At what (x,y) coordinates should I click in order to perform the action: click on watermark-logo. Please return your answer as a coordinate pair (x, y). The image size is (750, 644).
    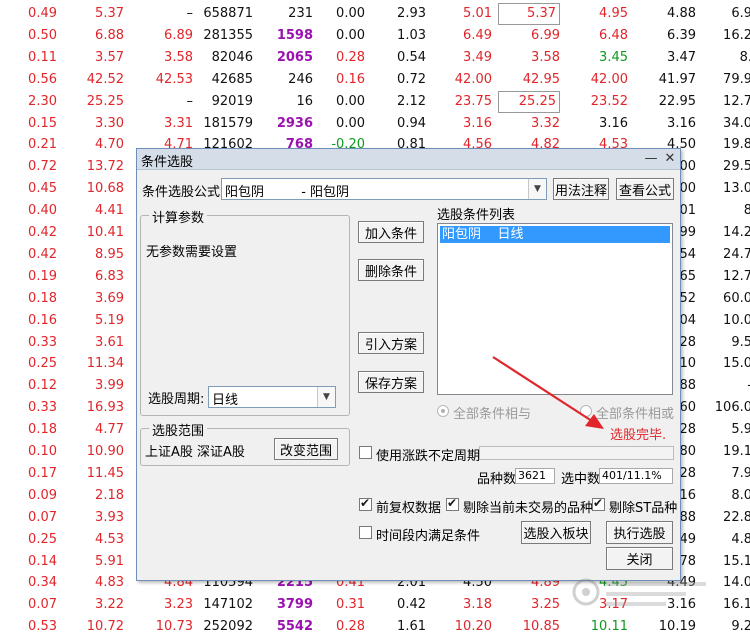
    Looking at the image, I should click on (639, 592).